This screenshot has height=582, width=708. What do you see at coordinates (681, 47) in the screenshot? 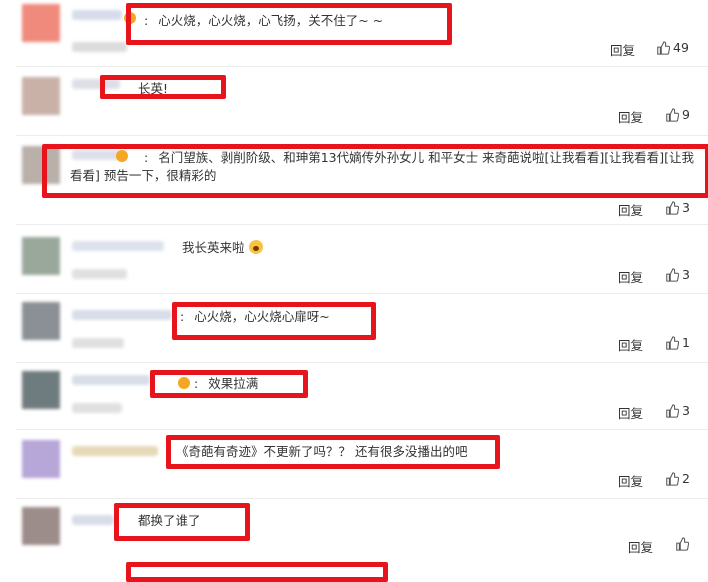
I see `like-count: 49` at bounding box center [681, 47].